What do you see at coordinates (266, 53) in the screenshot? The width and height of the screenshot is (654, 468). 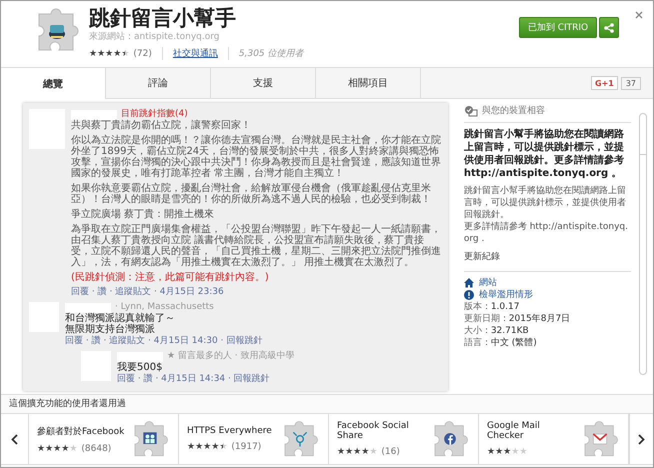 I see `user-count: 5,305 位使用者` at bounding box center [266, 53].